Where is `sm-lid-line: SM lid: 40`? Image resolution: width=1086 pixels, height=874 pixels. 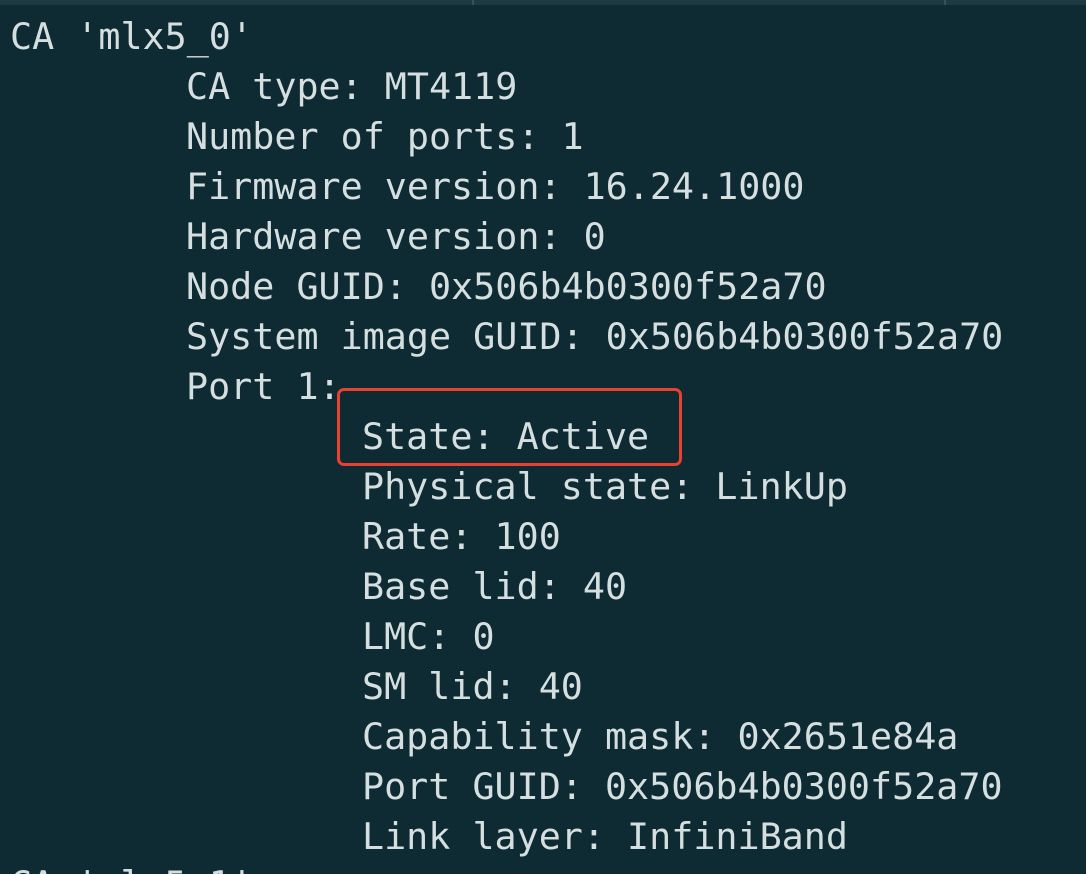
sm-lid-line: SM lid: 40 is located at coordinates (472, 686).